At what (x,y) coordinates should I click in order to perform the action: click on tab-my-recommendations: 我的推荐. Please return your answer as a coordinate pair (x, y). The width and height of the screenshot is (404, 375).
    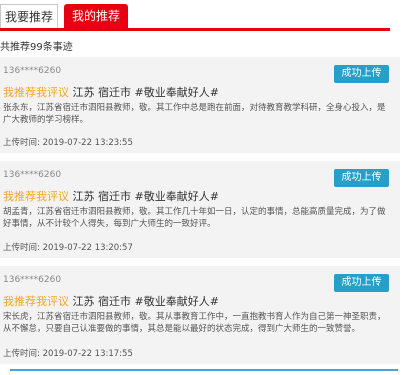
    Looking at the image, I should click on (96, 16).